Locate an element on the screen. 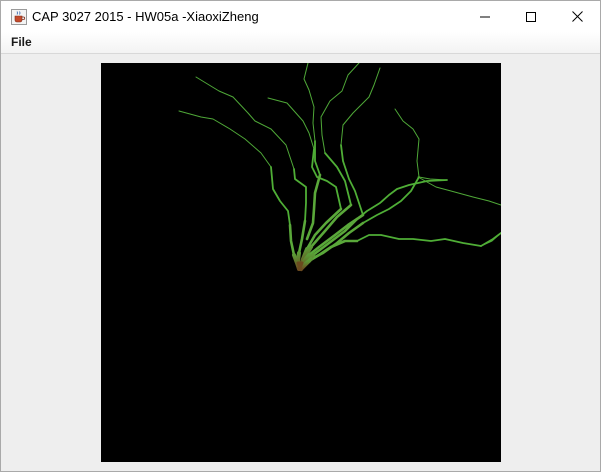 This screenshot has width=601, height=472. title-bar: CAP 3027 2015 - HW05a -XiaoxiZheng is located at coordinates (300, 16).